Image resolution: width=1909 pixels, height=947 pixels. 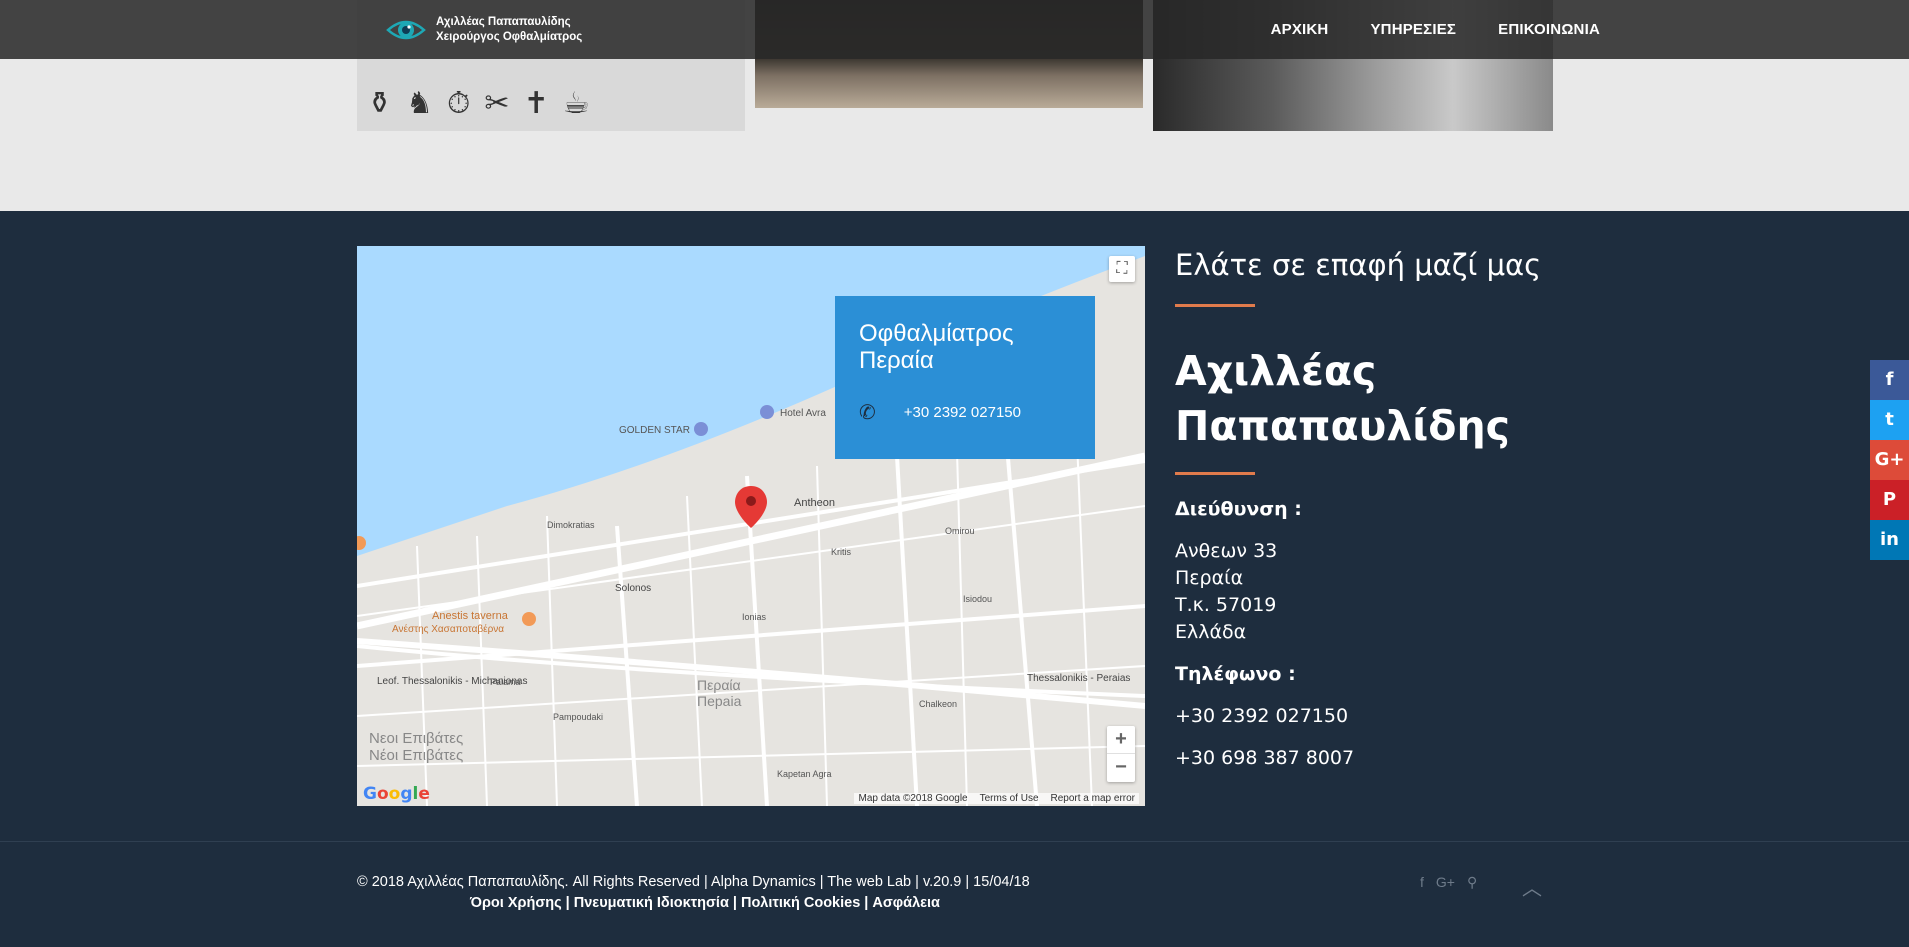 What do you see at coordinates (1342, 426) in the screenshot?
I see `doctor-last-name: Παπαπαυλίδης` at bounding box center [1342, 426].